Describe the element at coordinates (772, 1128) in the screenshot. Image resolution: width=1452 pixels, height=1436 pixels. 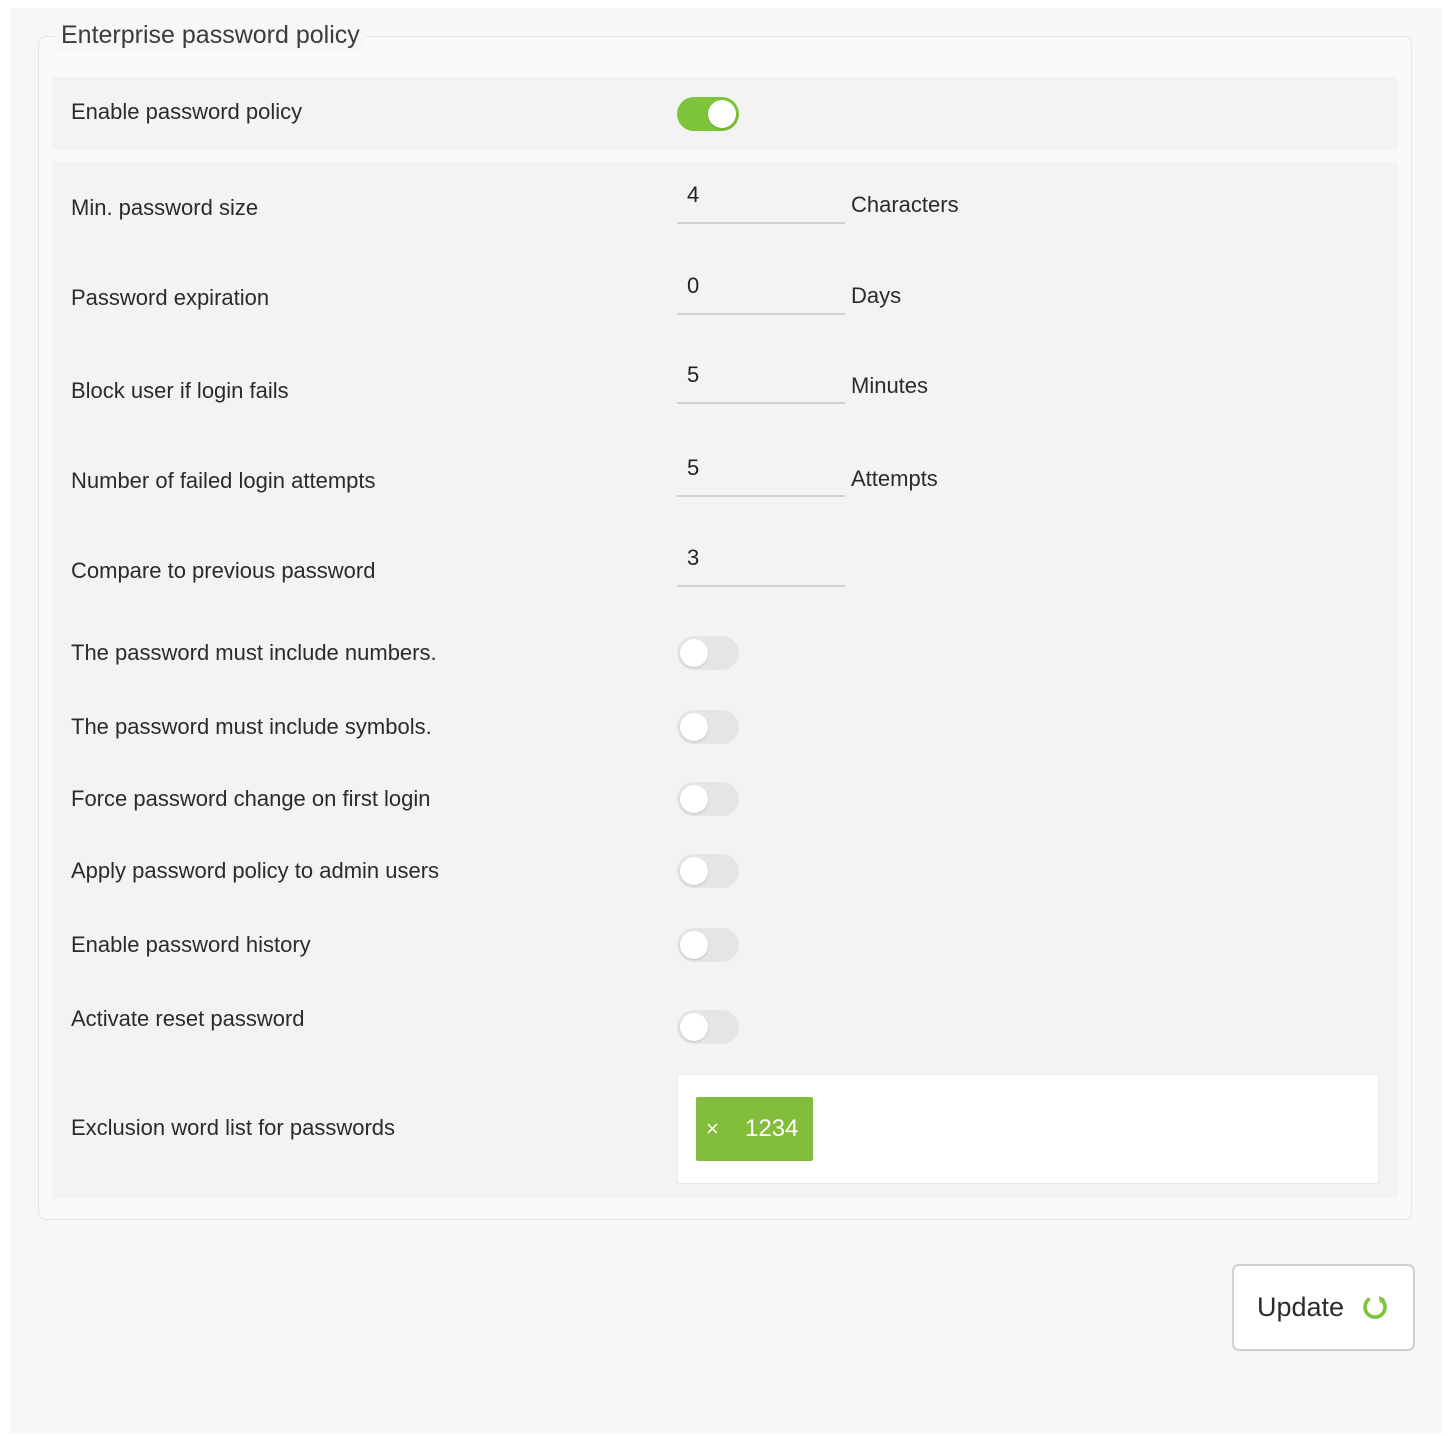
I see `tag-value: 1234` at that location.